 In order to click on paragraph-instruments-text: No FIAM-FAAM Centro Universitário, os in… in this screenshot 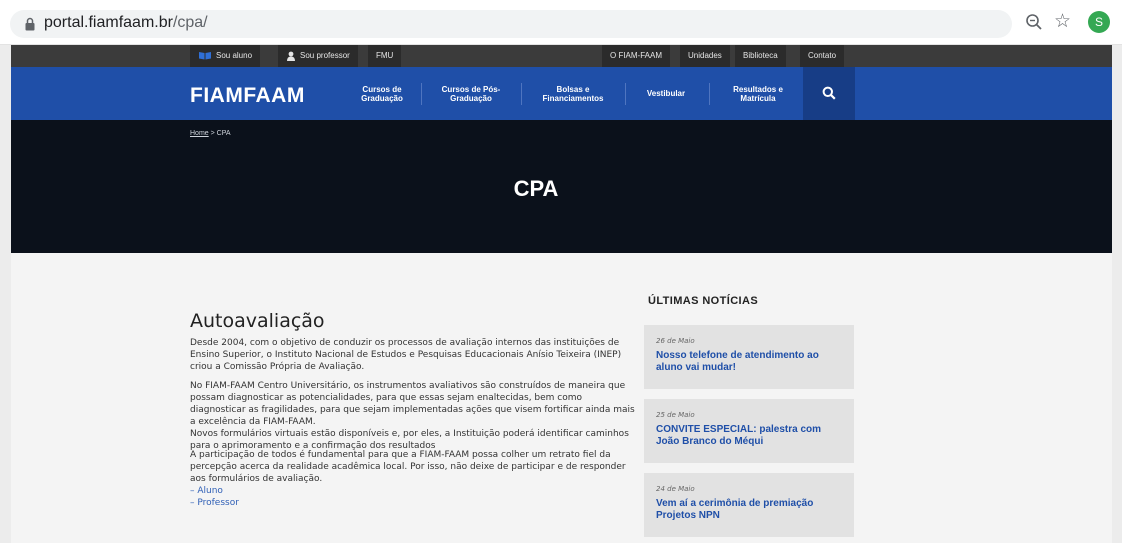, I will do `click(412, 404)`.